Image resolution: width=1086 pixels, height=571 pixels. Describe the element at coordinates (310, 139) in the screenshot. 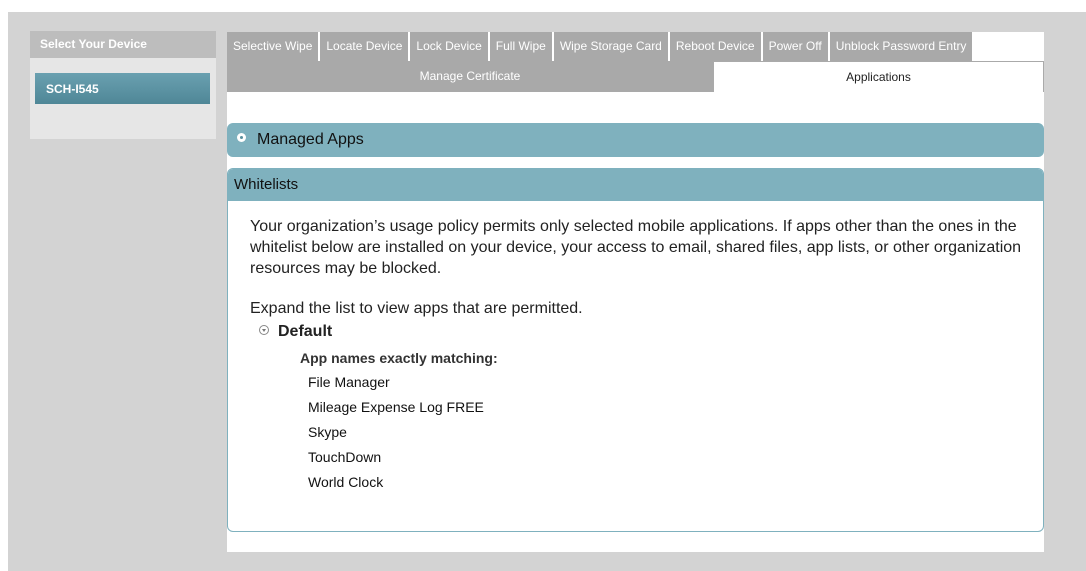

I see `managed-apps-title: Managed Apps` at that location.